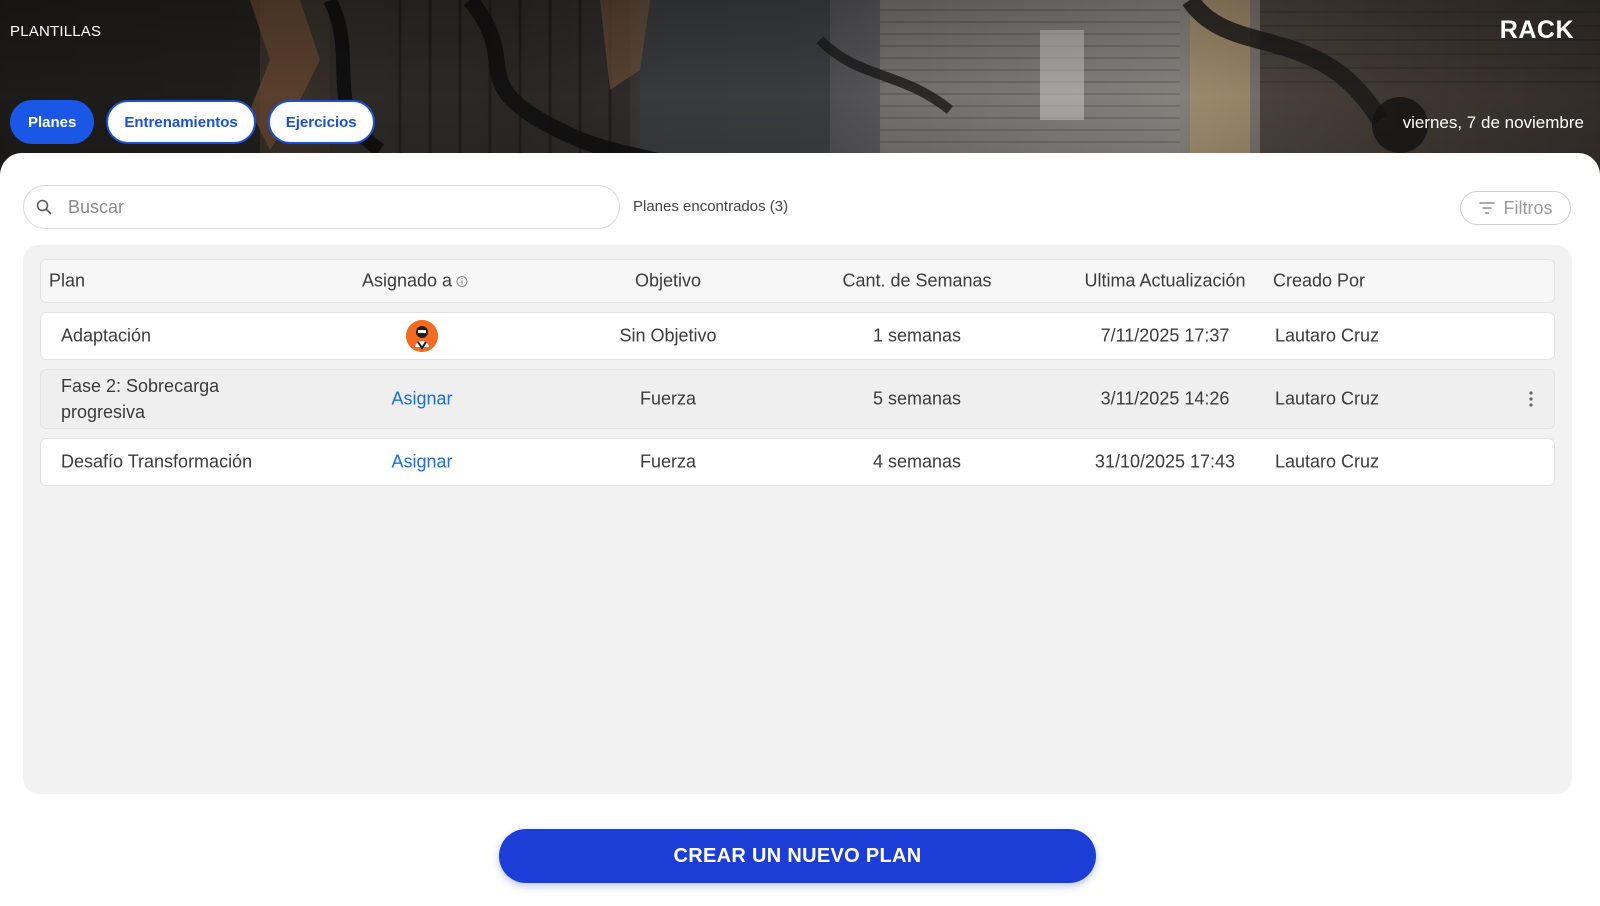 This screenshot has height=906, width=1600. Describe the element at coordinates (1165, 335) in the screenshot. I see `plan-updated: 7/11/2025 17:37` at that location.